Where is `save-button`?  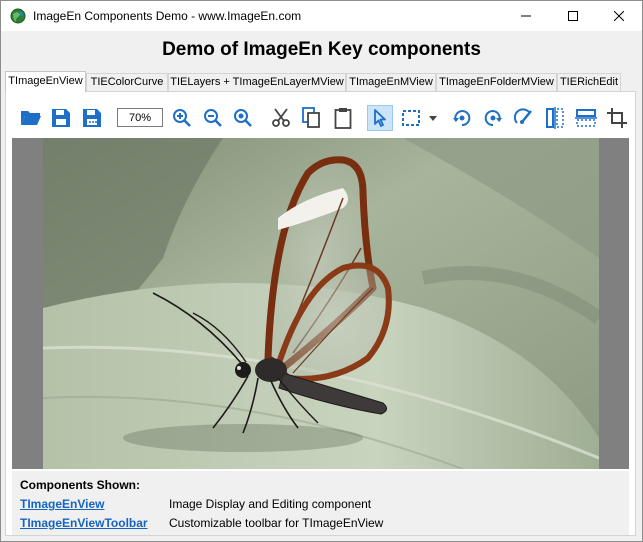
save-button is located at coordinates (61, 118).